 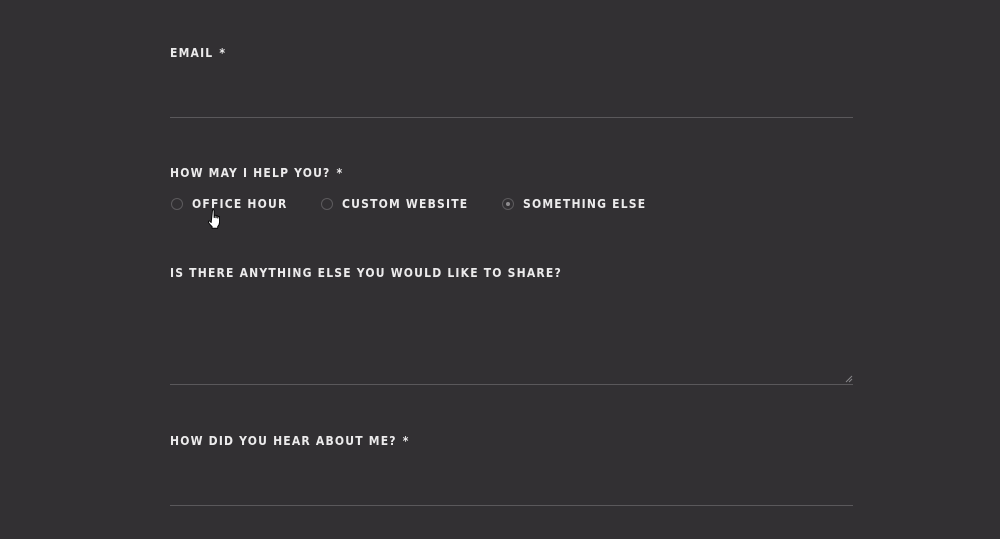 I want to click on radio-custom-website-circle, so click(x=327, y=204).